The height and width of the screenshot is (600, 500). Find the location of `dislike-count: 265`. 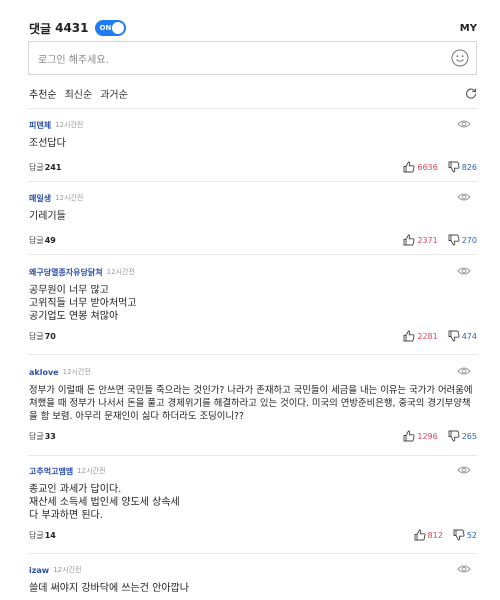

dislike-count: 265 is located at coordinates (469, 436).